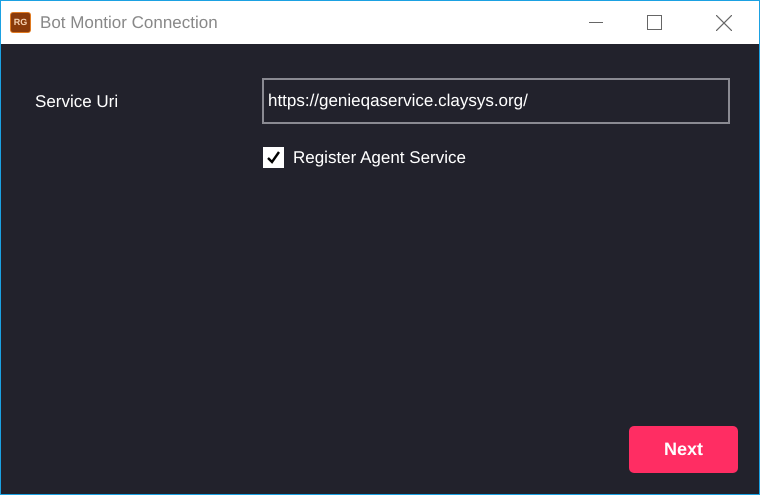 The image size is (760, 495). Describe the element at coordinates (379, 158) in the screenshot. I see `register-label: Register Agent Service` at that location.